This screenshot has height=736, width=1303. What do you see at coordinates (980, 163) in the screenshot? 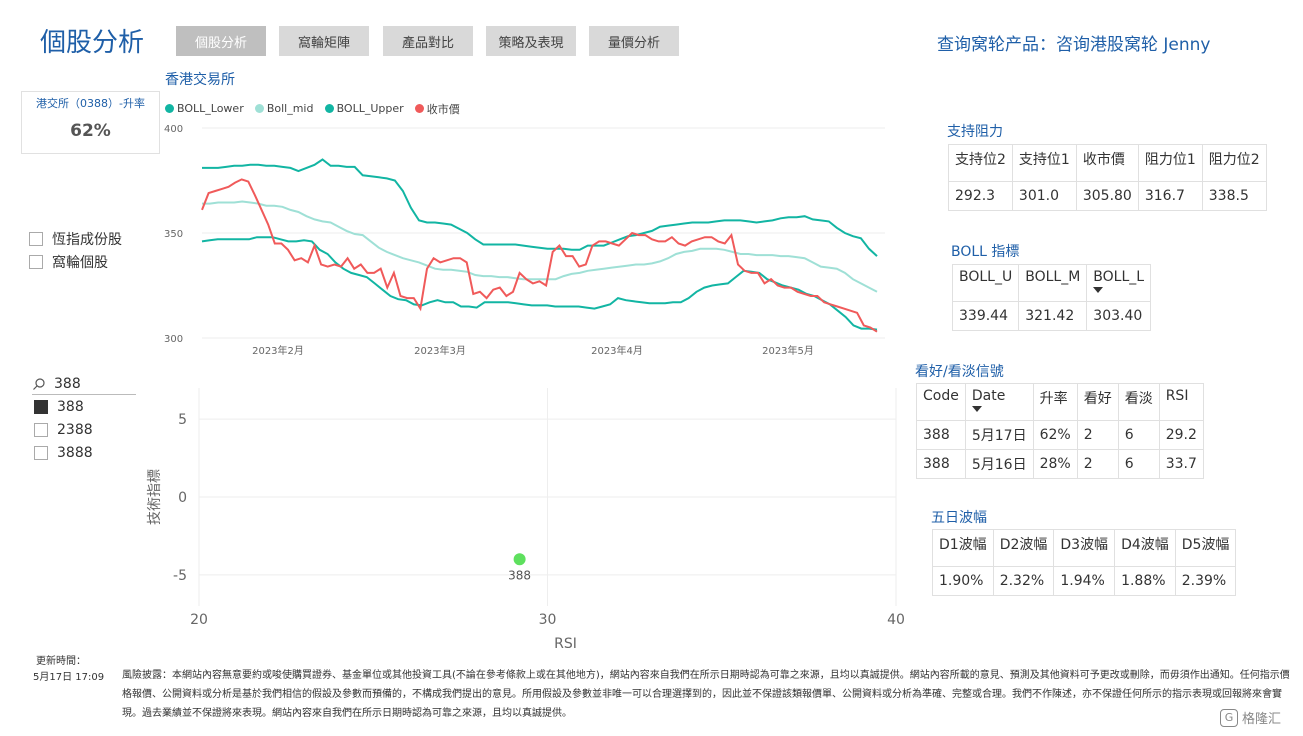
I see `col-support2: 支持位2` at bounding box center [980, 163].